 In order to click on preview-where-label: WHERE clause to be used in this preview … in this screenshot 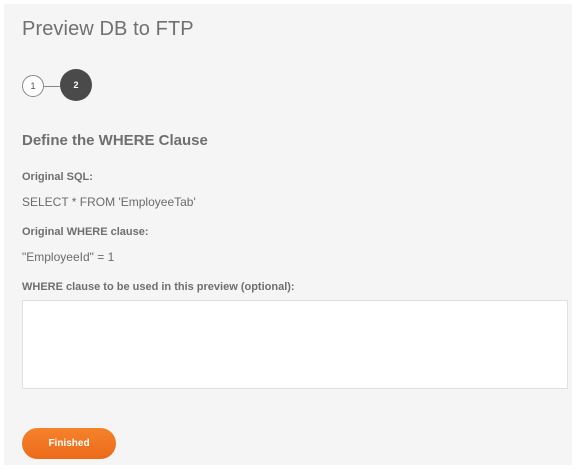, I will do `click(158, 287)`.